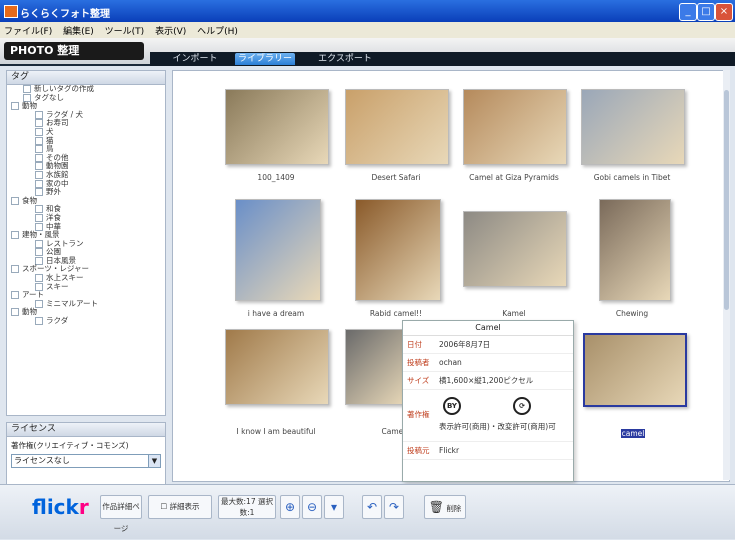 The width and height of the screenshot is (735, 540). What do you see at coordinates (195, 59) in the screenshot?
I see `tab-import: インポート` at bounding box center [195, 59].